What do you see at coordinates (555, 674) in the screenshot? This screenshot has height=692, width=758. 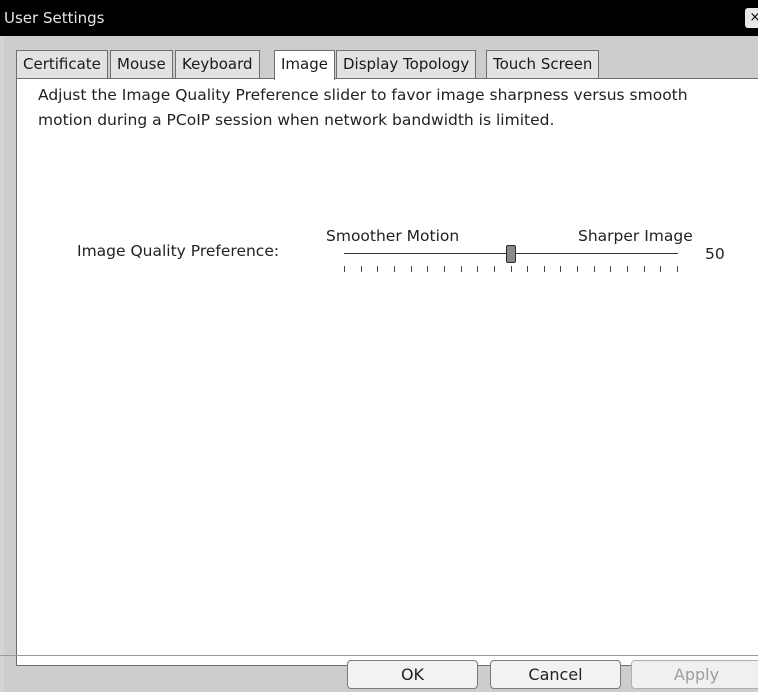 I see `cancel-button: Cancel` at bounding box center [555, 674].